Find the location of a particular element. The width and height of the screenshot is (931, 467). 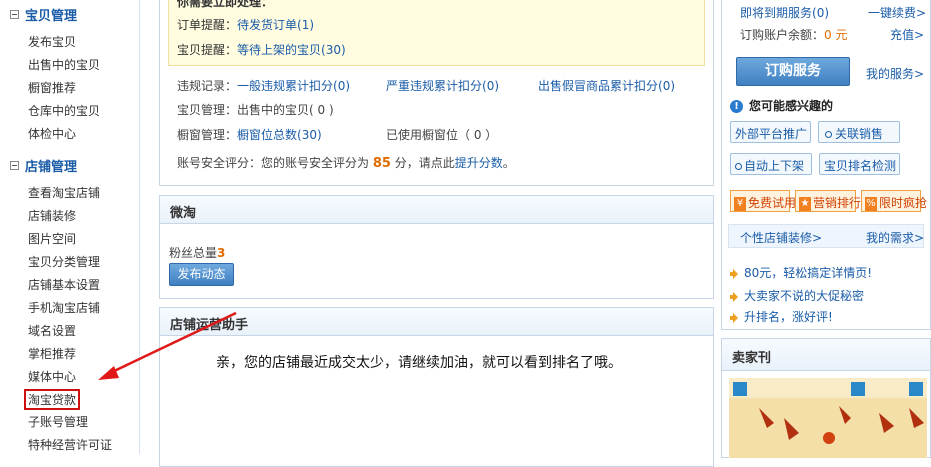

section-title: 宝贝管理 is located at coordinates (51, 16).